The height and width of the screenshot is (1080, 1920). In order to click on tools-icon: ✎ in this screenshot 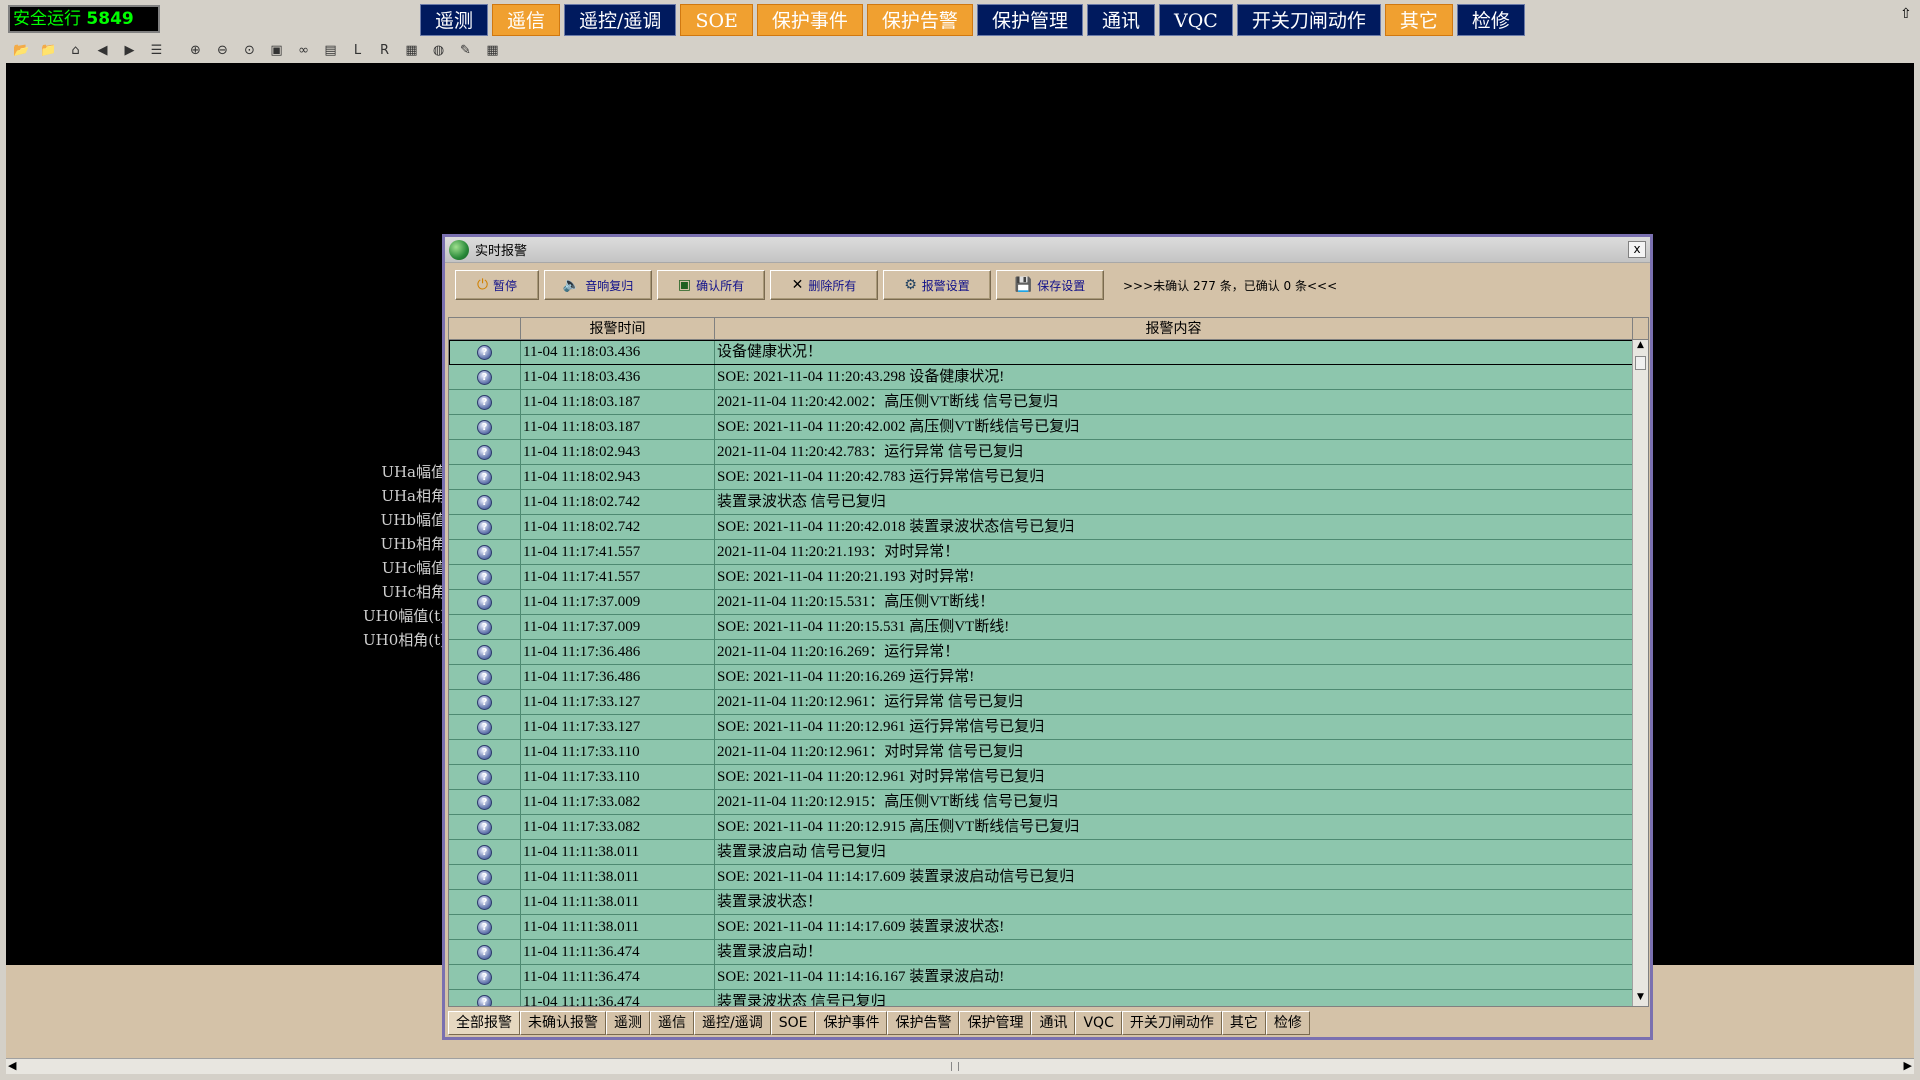, I will do `click(465, 50)`.